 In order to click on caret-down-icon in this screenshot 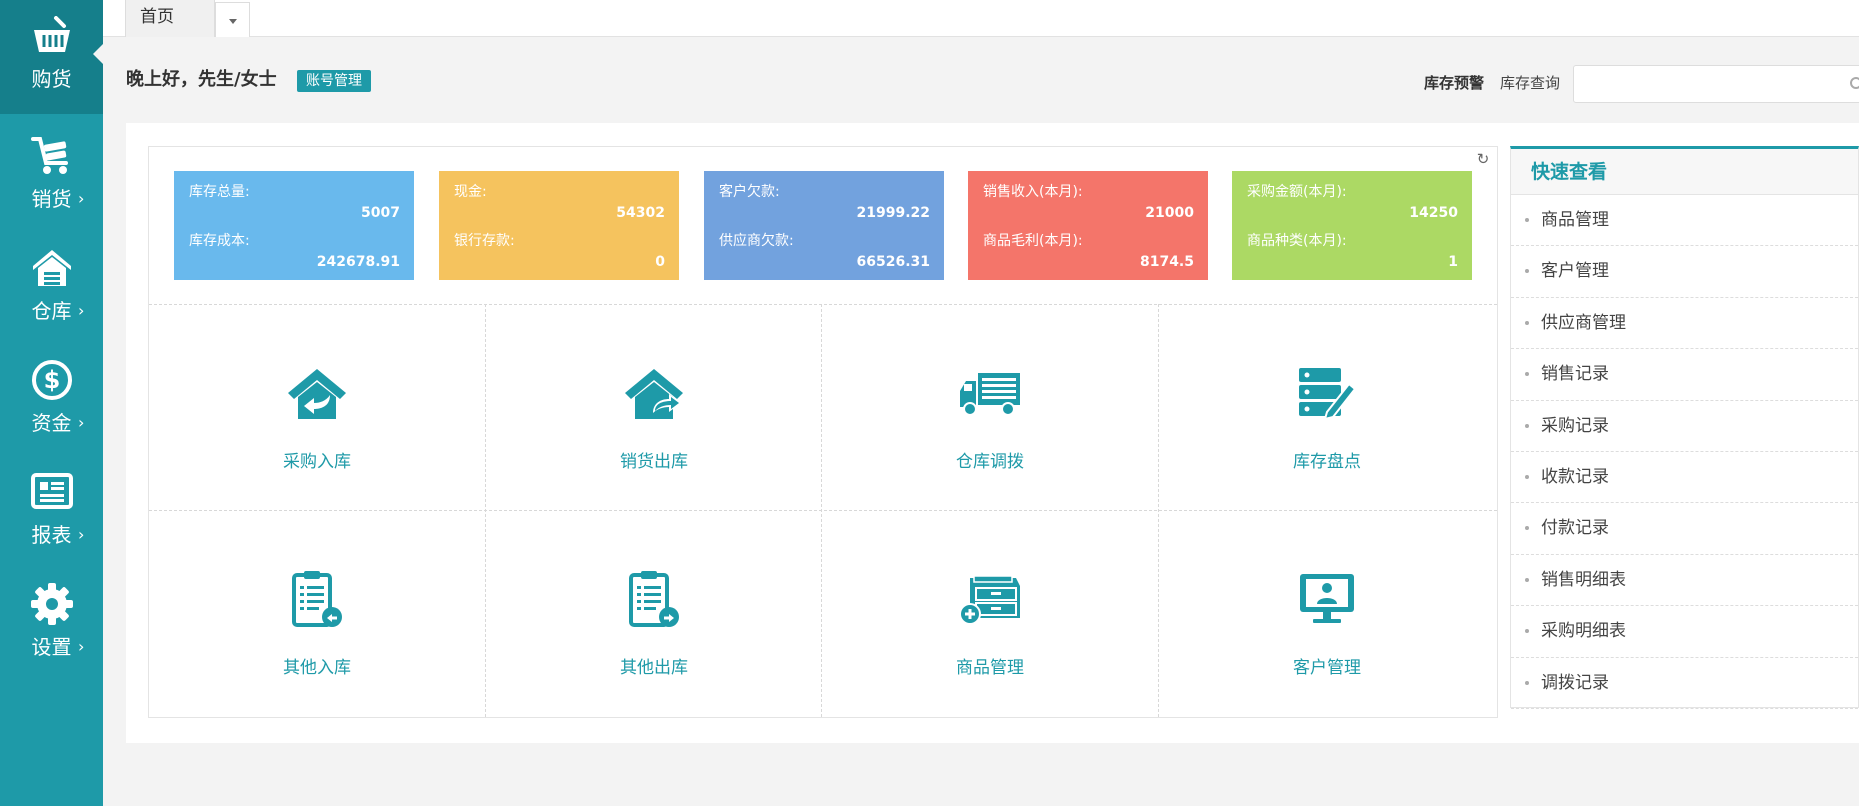, I will do `click(232, 21)`.